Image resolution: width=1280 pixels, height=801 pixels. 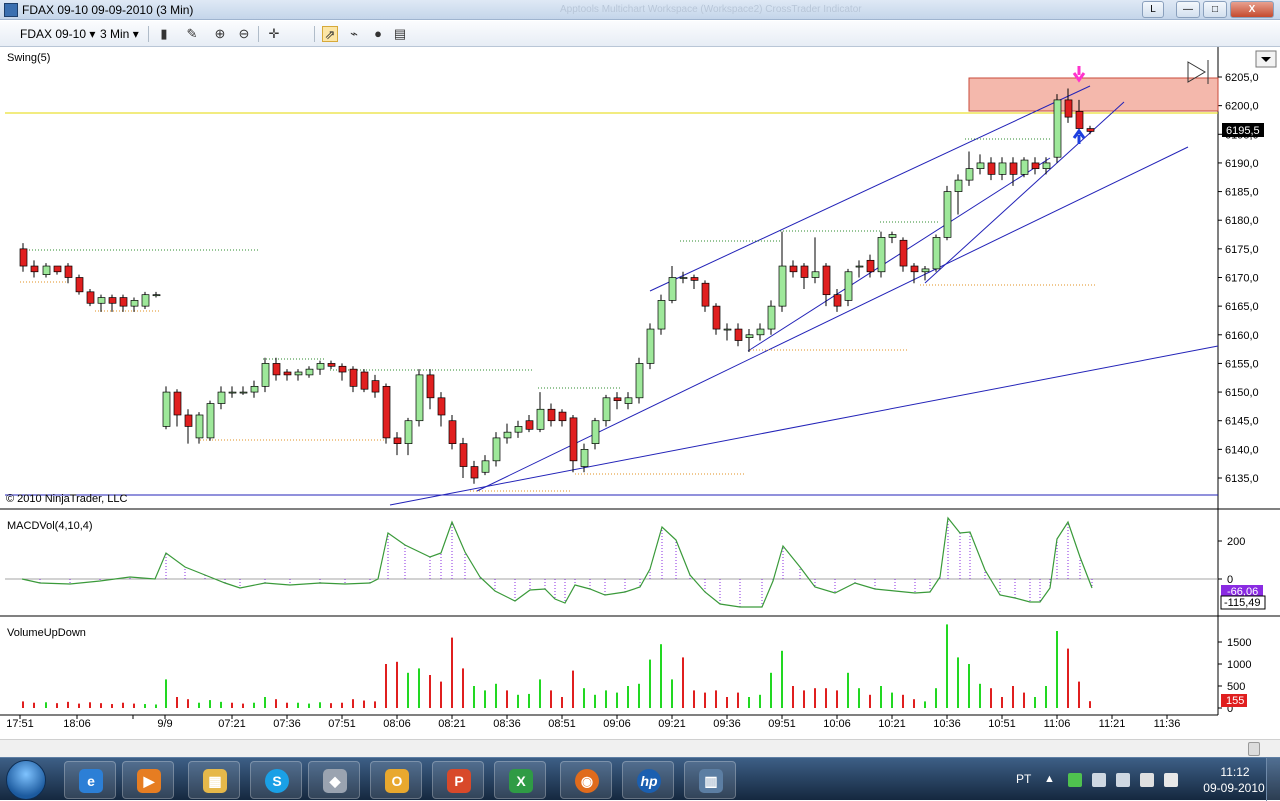 What do you see at coordinates (1112, 724) in the screenshot?
I see `time-tick-label: 11:21` at bounding box center [1112, 724].